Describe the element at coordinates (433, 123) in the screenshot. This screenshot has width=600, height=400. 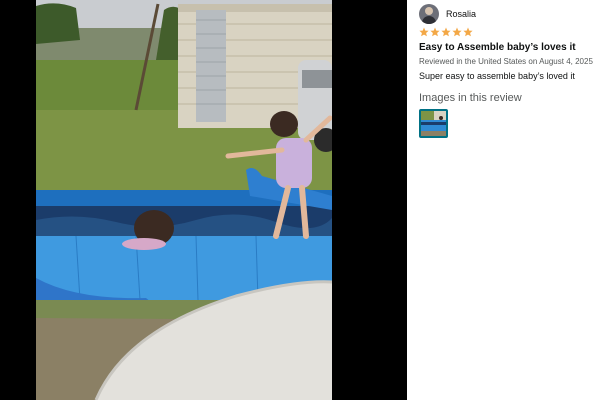
I see `review-image-thumbnail` at that location.